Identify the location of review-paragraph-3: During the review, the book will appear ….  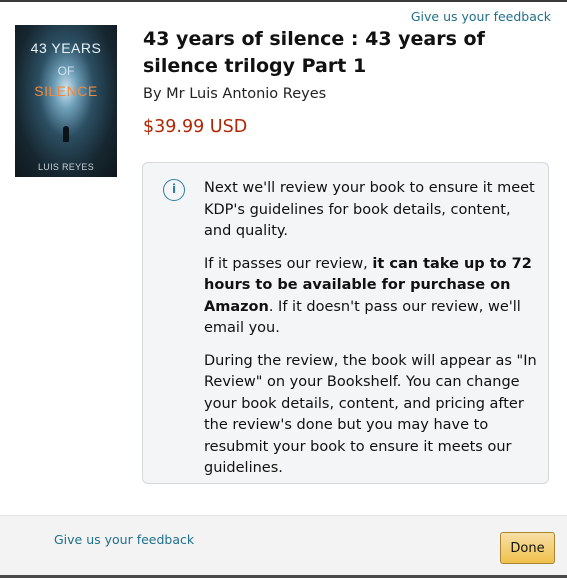
(370, 414).